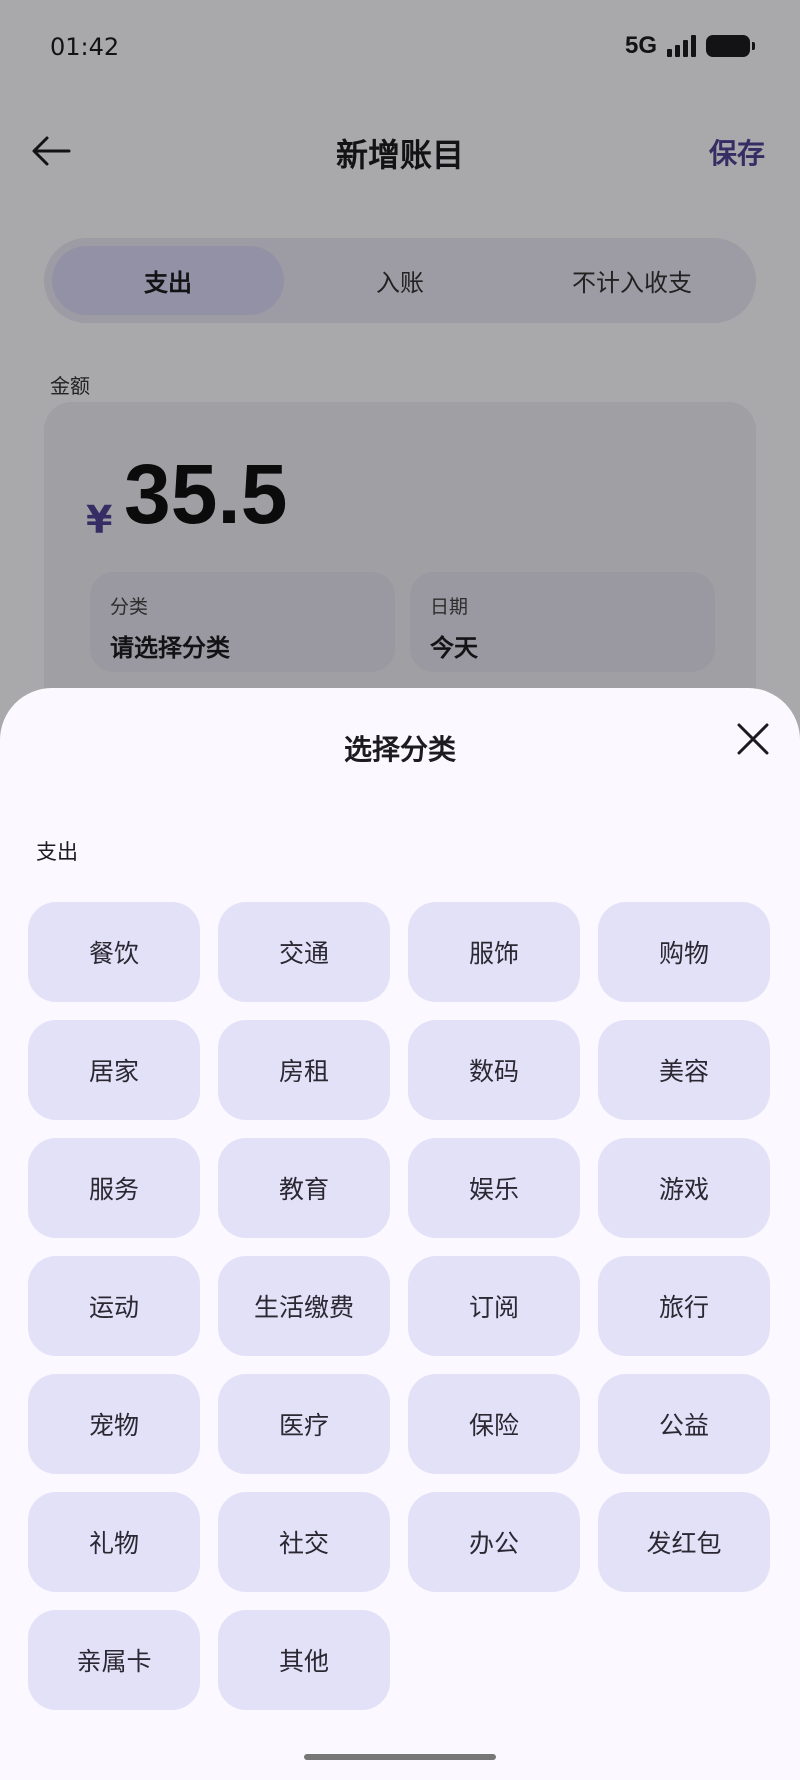 This screenshot has width=800, height=1780. What do you see at coordinates (114, 1306) in the screenshot?
I see `category-chip: 运动` at bounding box center [114, 1306].